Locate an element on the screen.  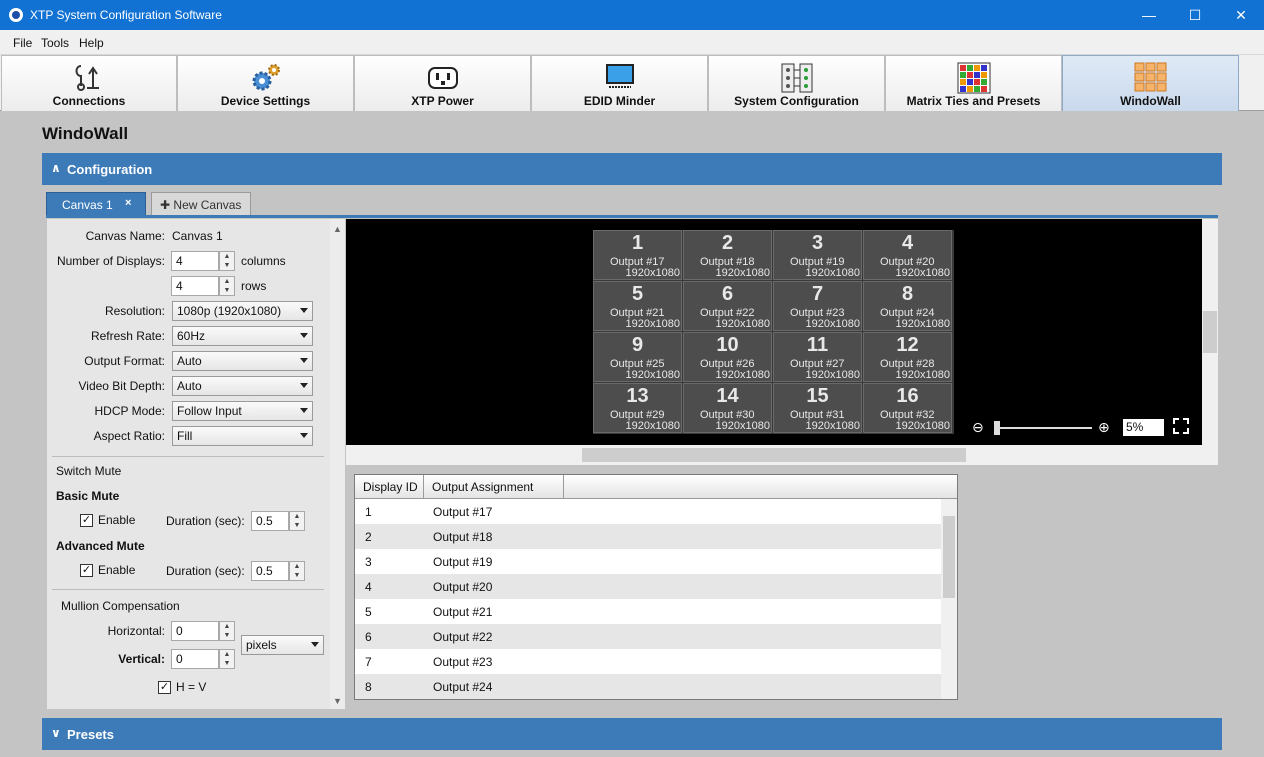
zoom-in-icon: ⊕ is located at coordinates (1104, 427).